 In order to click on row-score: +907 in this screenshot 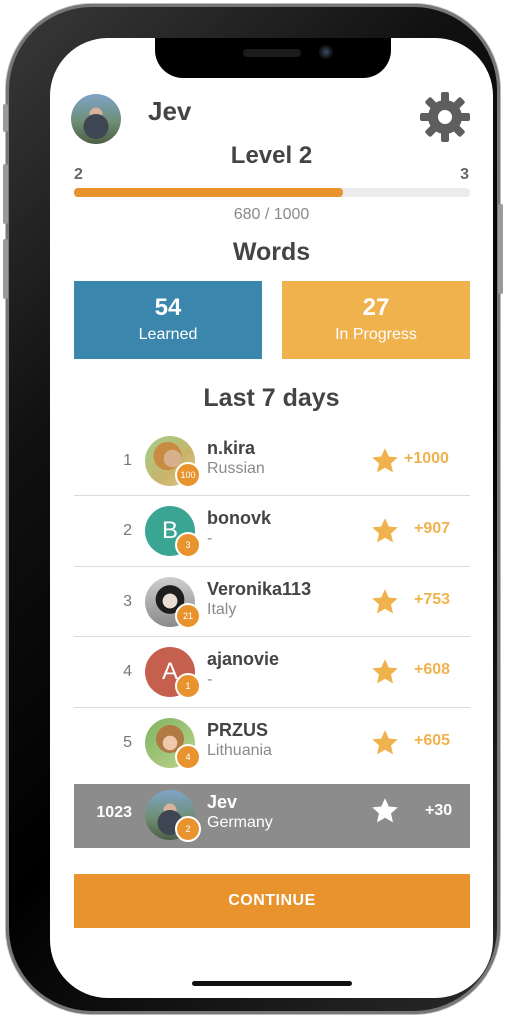, I will do `click(432, 528)`.